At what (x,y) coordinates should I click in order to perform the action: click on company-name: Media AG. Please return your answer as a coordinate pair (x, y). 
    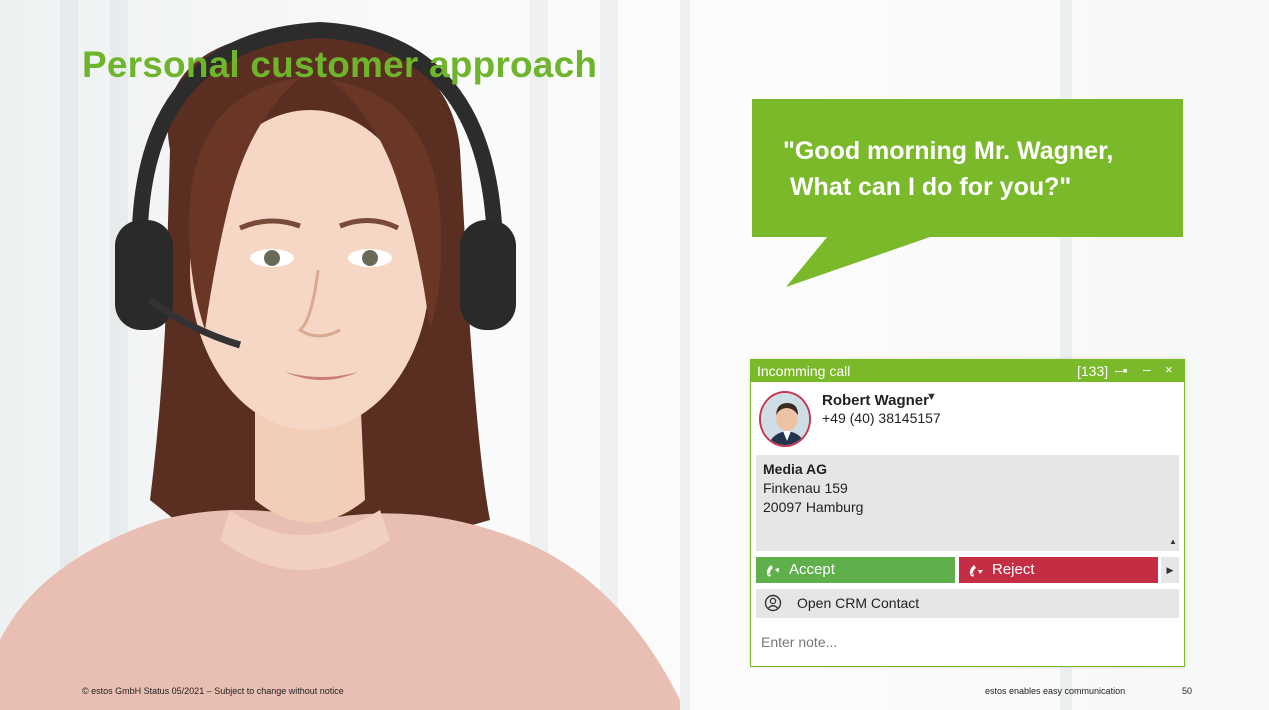
    Looking at the image, I should click on (795, 469).